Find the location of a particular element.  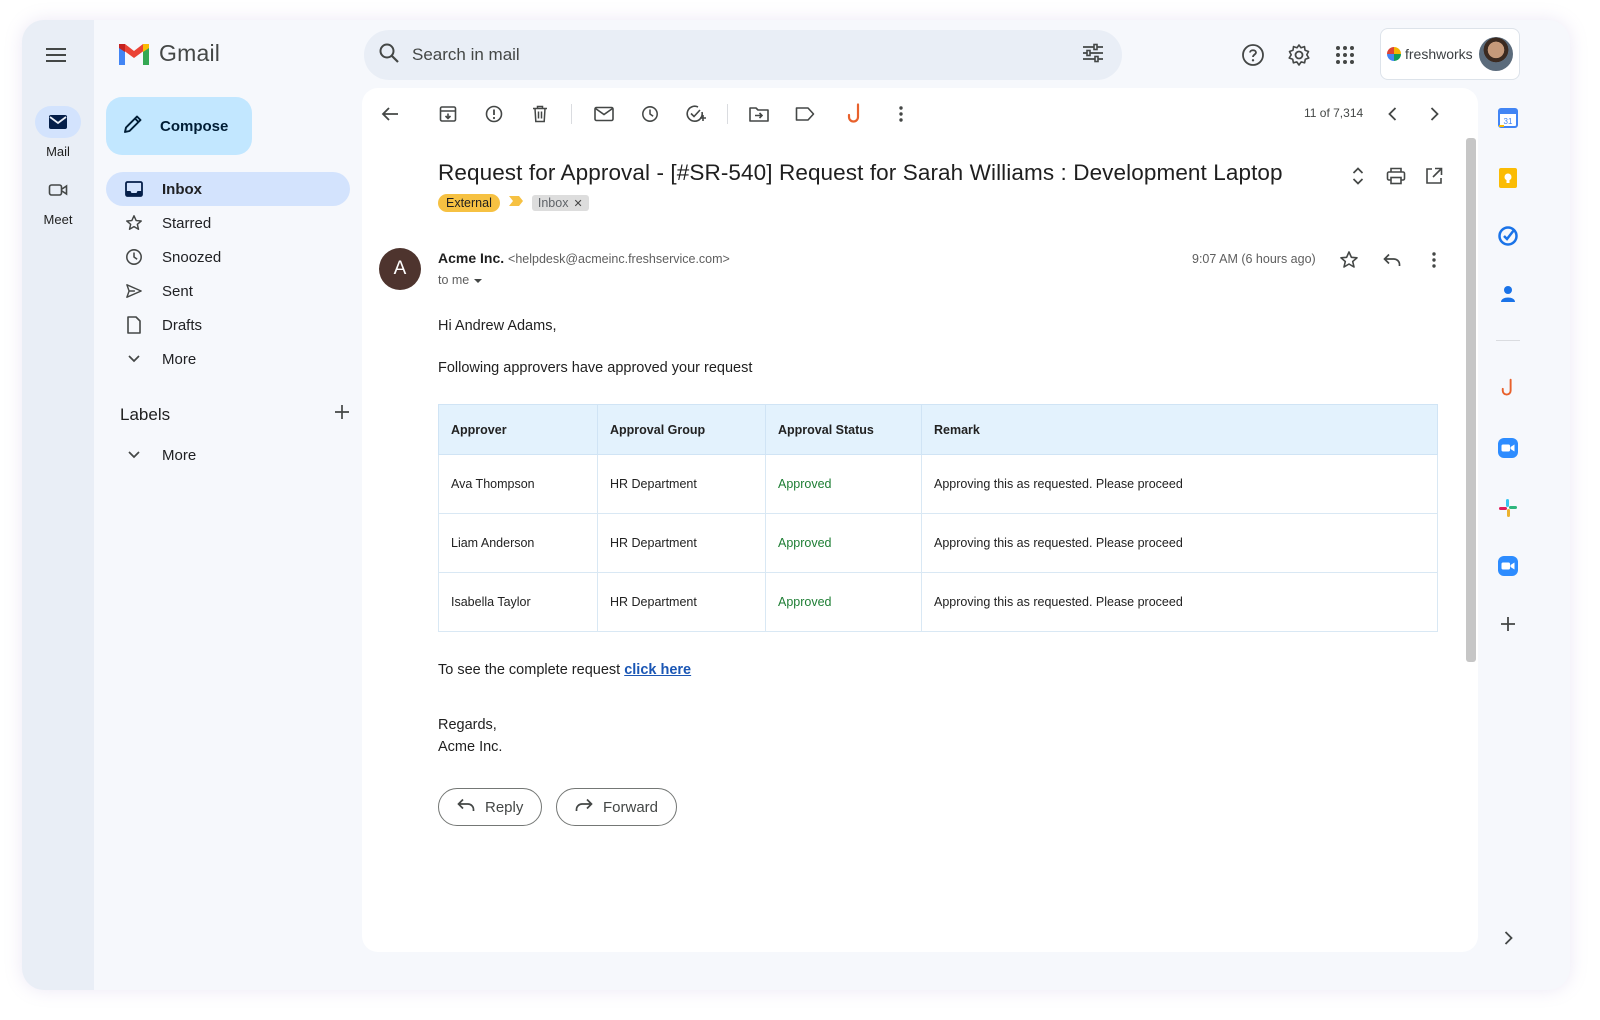

received-time: 9:07 AM (6 hours ago) is located at coordinates (1254, 259).